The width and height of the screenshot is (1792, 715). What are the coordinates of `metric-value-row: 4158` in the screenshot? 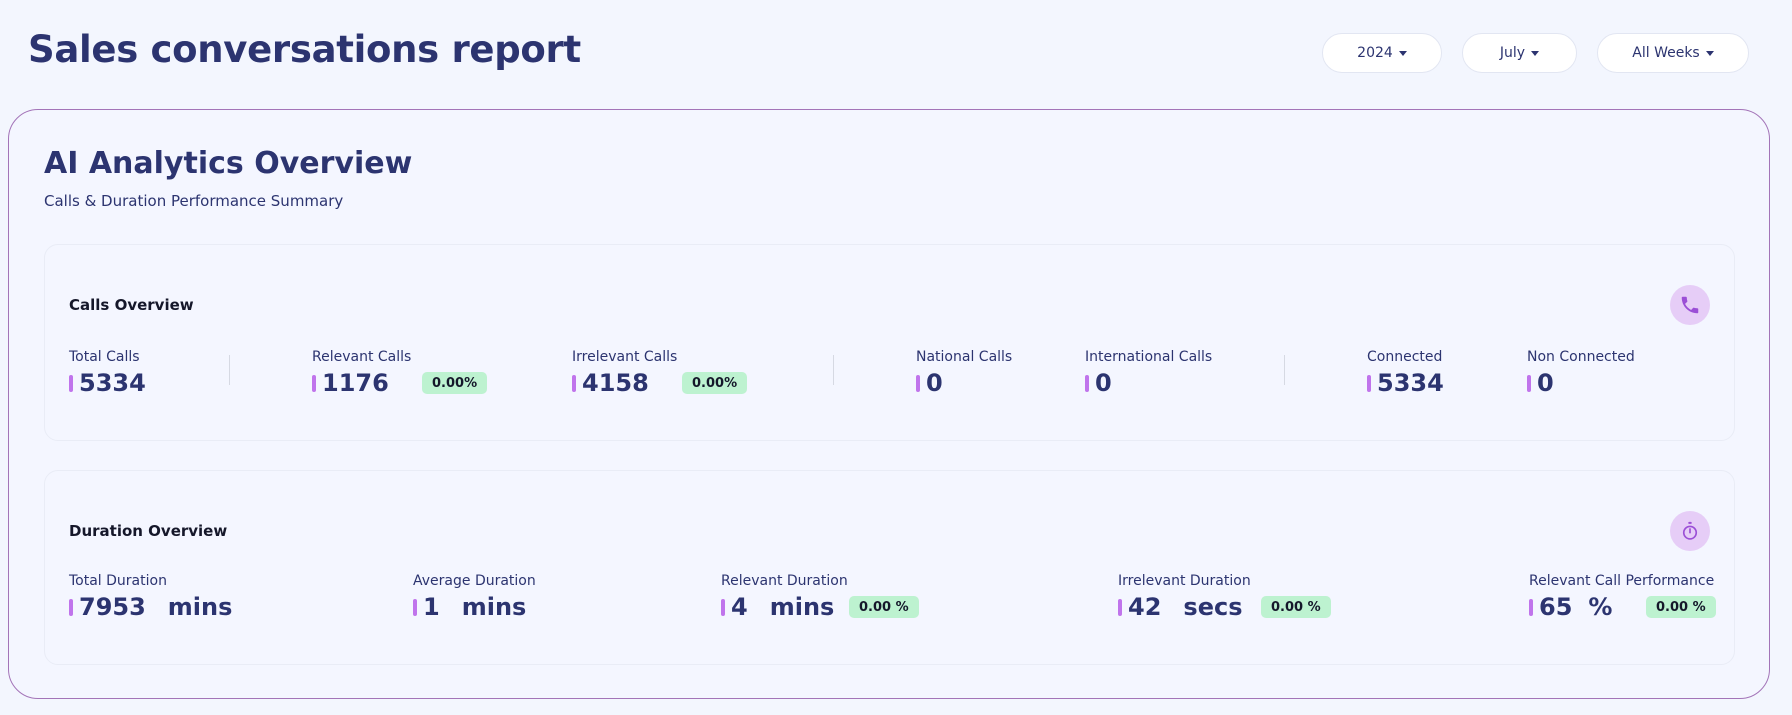 It's located at (624, 383).